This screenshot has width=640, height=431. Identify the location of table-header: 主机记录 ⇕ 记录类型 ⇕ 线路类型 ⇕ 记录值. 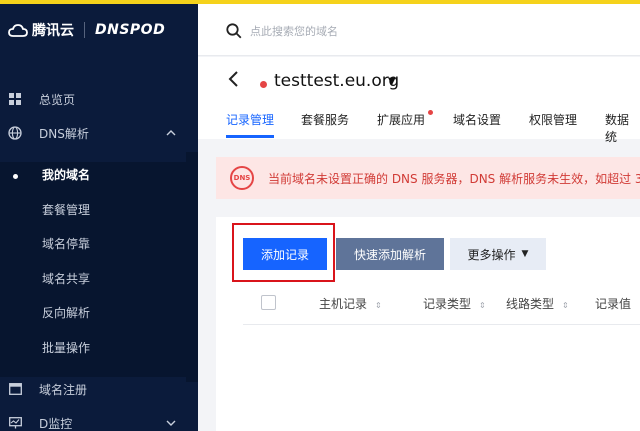
(441, 308).